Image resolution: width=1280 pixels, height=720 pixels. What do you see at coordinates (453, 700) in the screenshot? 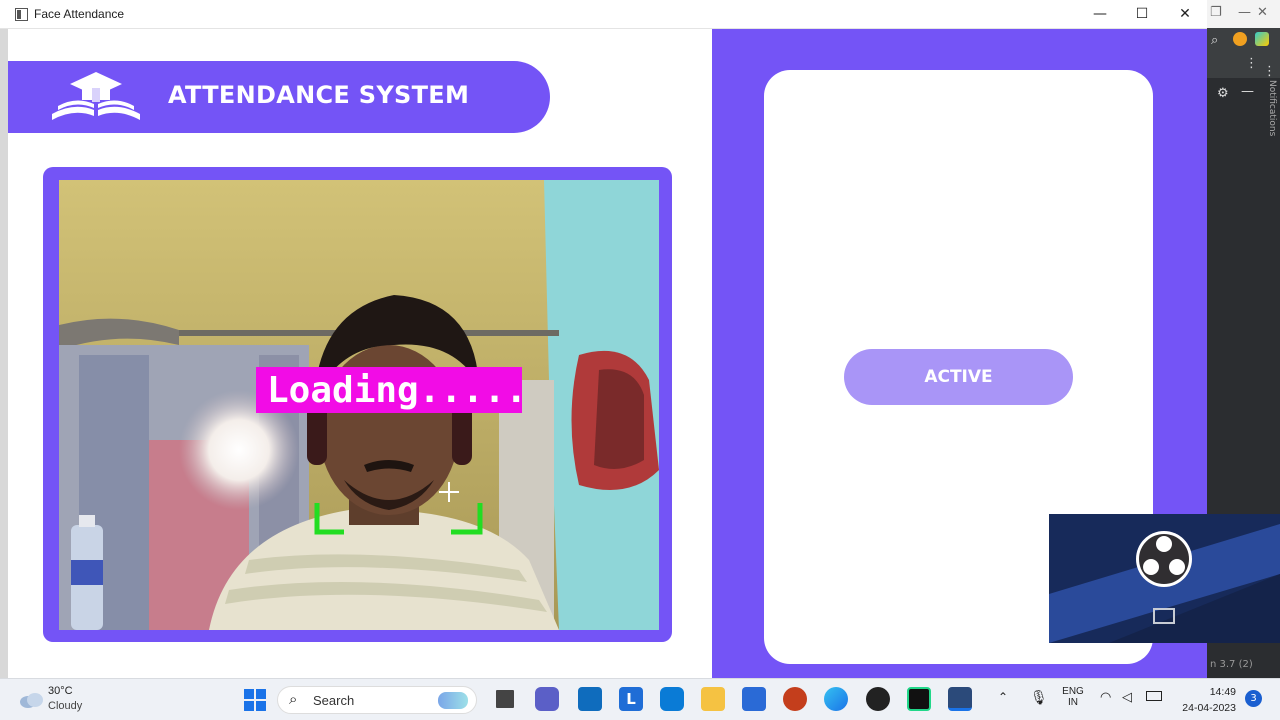
I see `search-highlight-icon` at bounding box center [453, 700].